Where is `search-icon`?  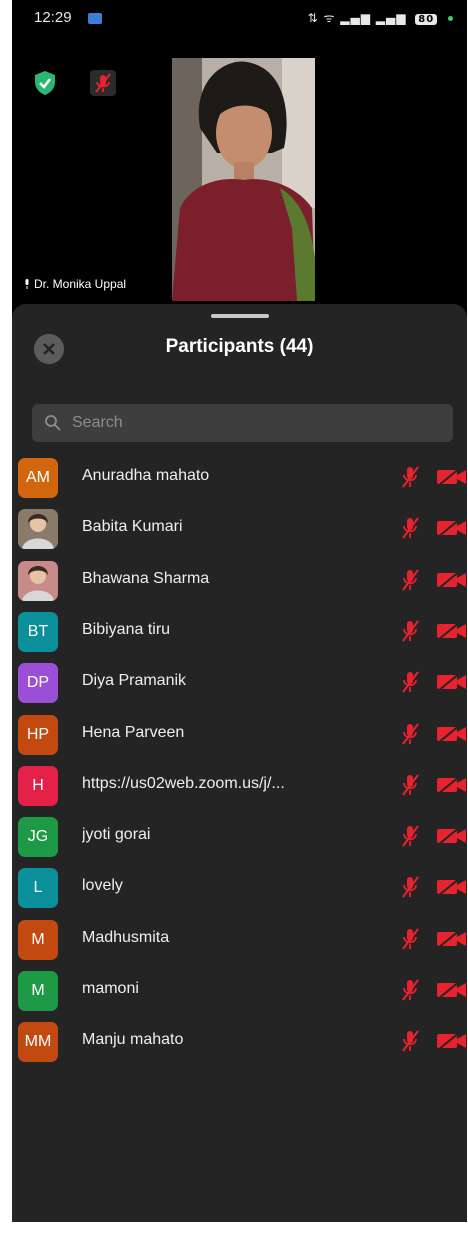
search-icon is located at coordinates (53, 423).